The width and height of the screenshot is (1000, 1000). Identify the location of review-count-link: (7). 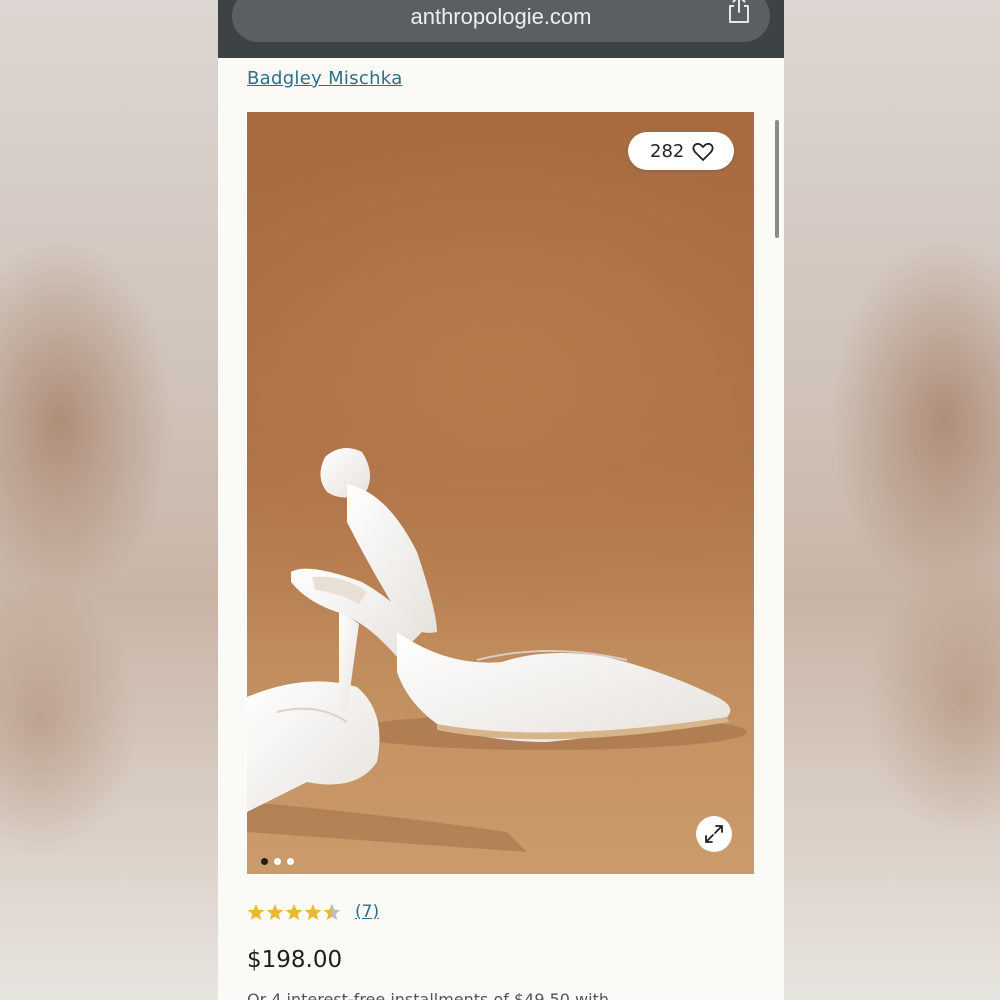
(367, 912).